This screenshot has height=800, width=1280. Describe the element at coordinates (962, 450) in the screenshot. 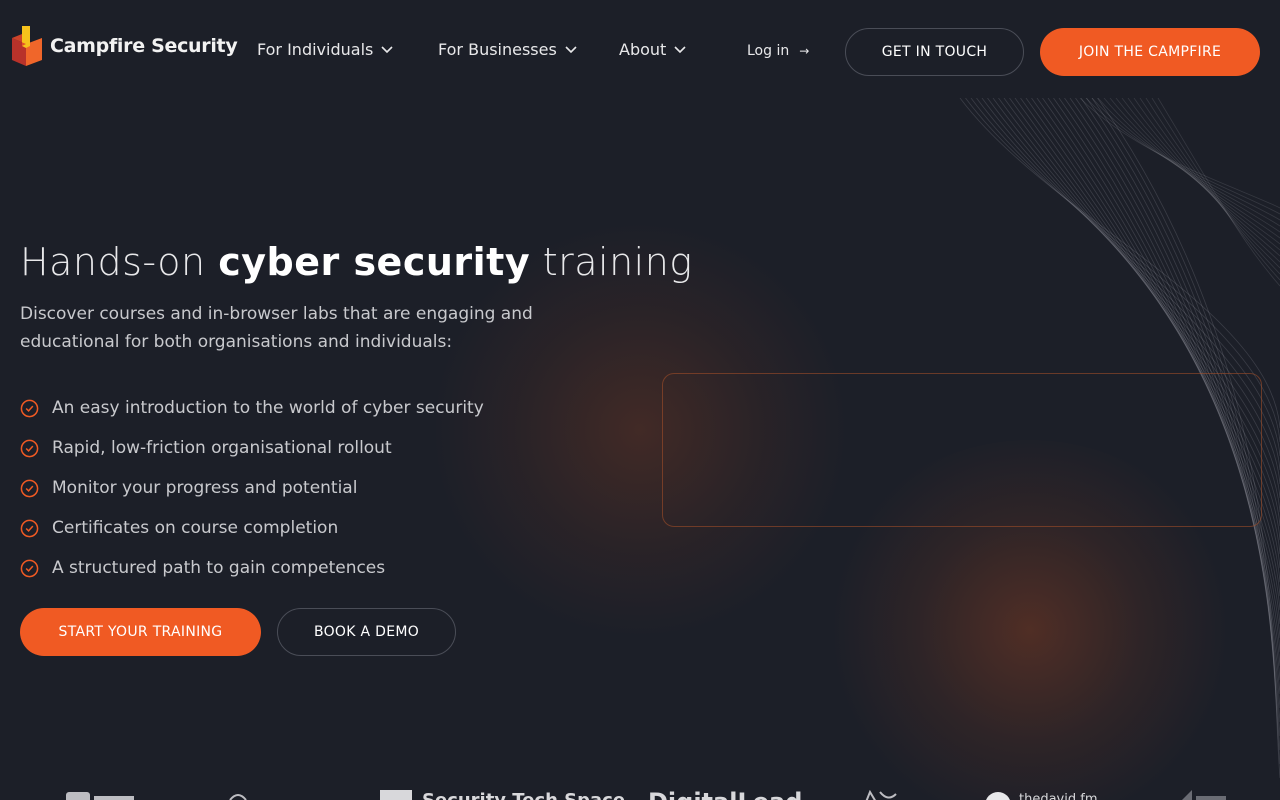

I see `video-embed-placeholder` at that location.